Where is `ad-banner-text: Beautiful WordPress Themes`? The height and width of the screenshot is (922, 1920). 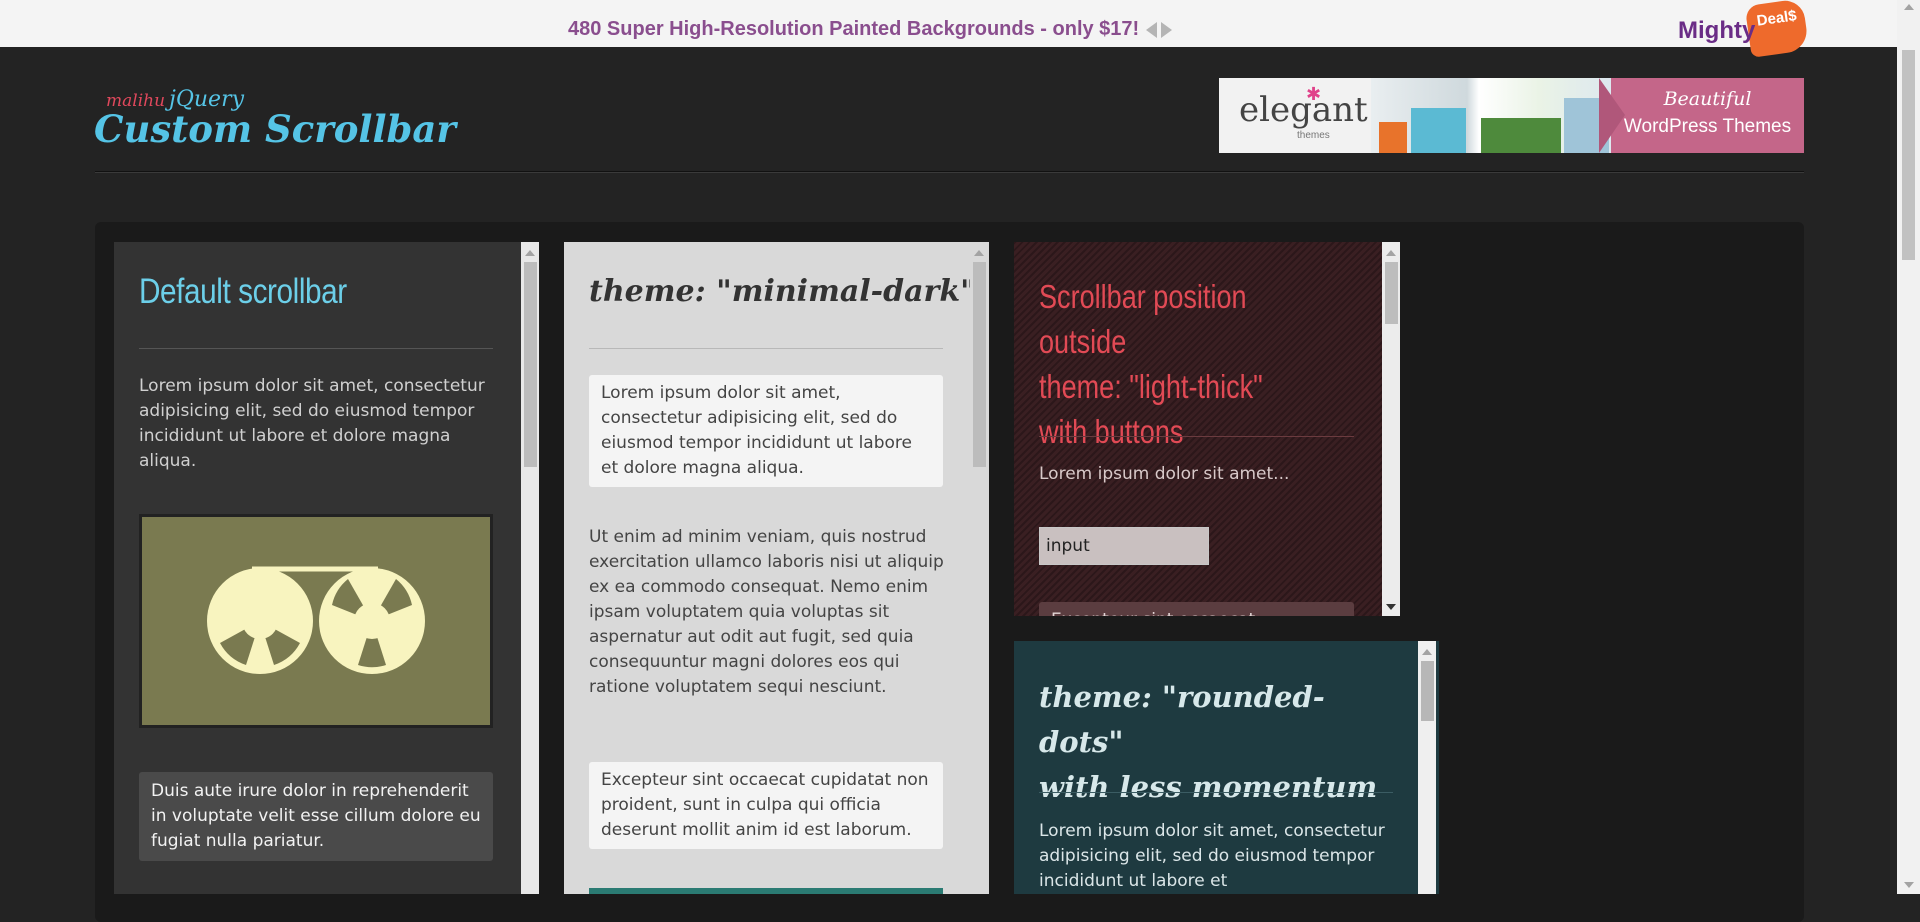
ad-banner-text: Beautiful WordPress Themes is located at coordinates (1707, 115).